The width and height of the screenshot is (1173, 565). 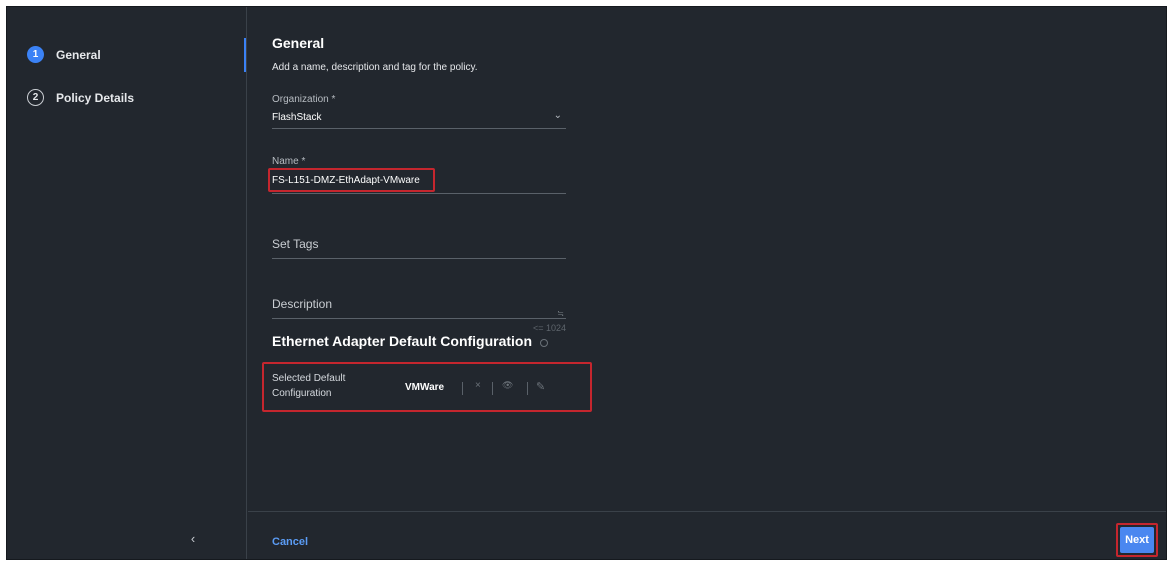 I want to click on selected-default-configuration-label: Selected Default Configuration, so click(x=322, y=386).